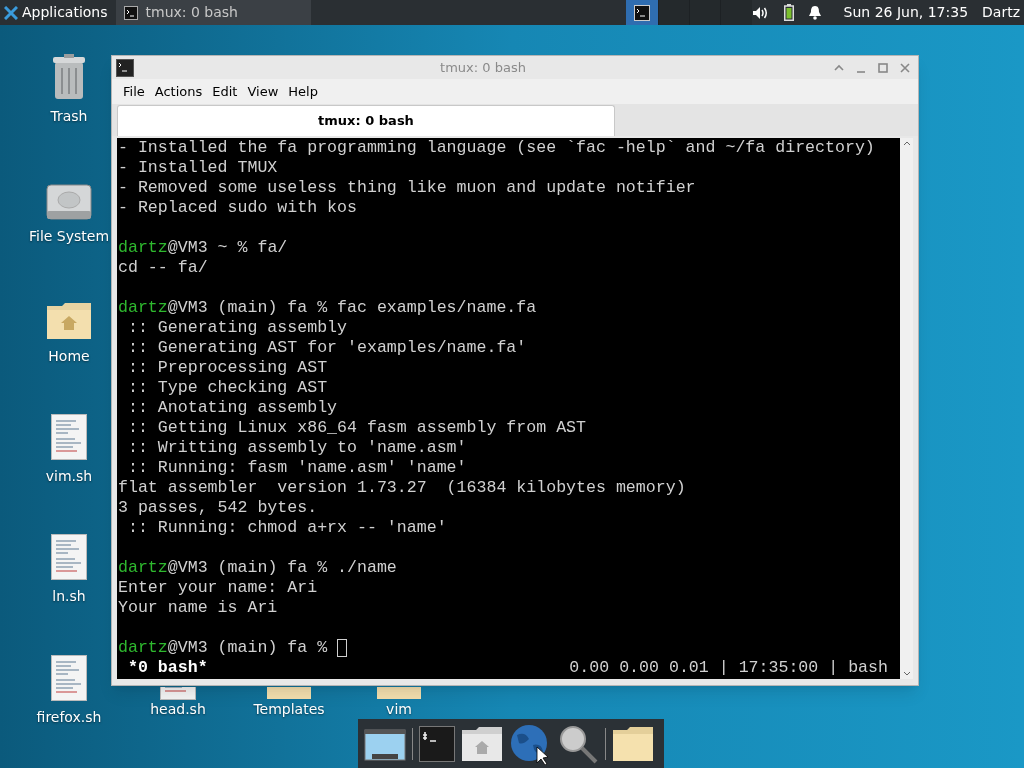 This screenshot has height=768, width=1024. Describe the element at coordinates (58, 12) in the screenshot. I see `applications-menu: Applications` at that location.